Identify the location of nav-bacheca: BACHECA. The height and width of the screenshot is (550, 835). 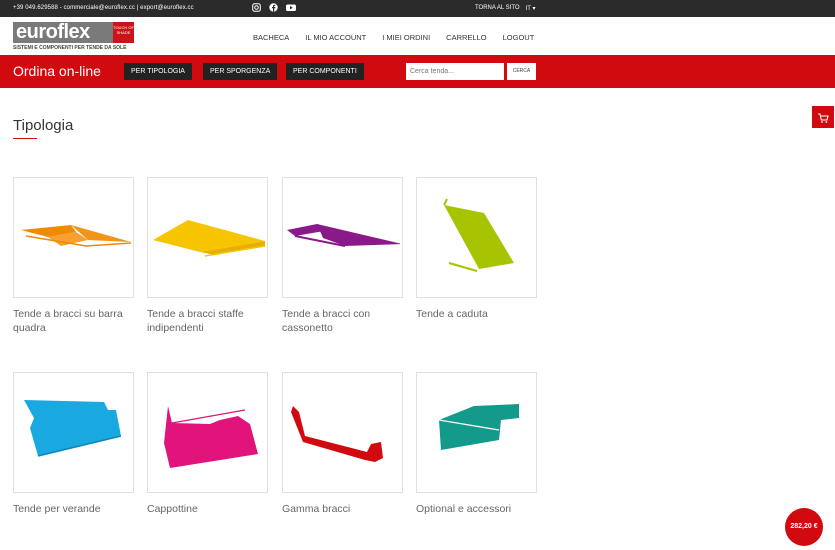
(271, 37).